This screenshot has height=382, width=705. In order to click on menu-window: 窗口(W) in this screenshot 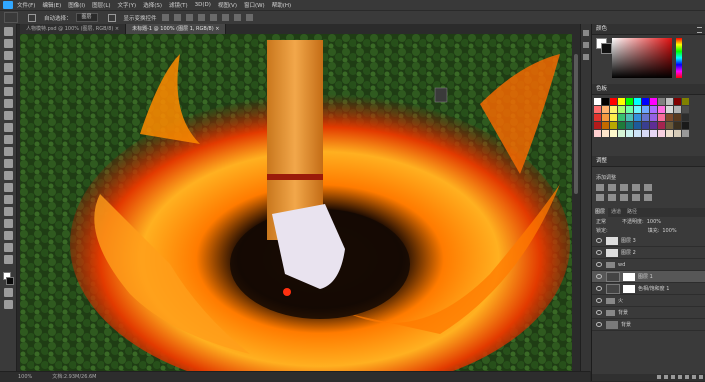, I will do `click(254, 5)`.